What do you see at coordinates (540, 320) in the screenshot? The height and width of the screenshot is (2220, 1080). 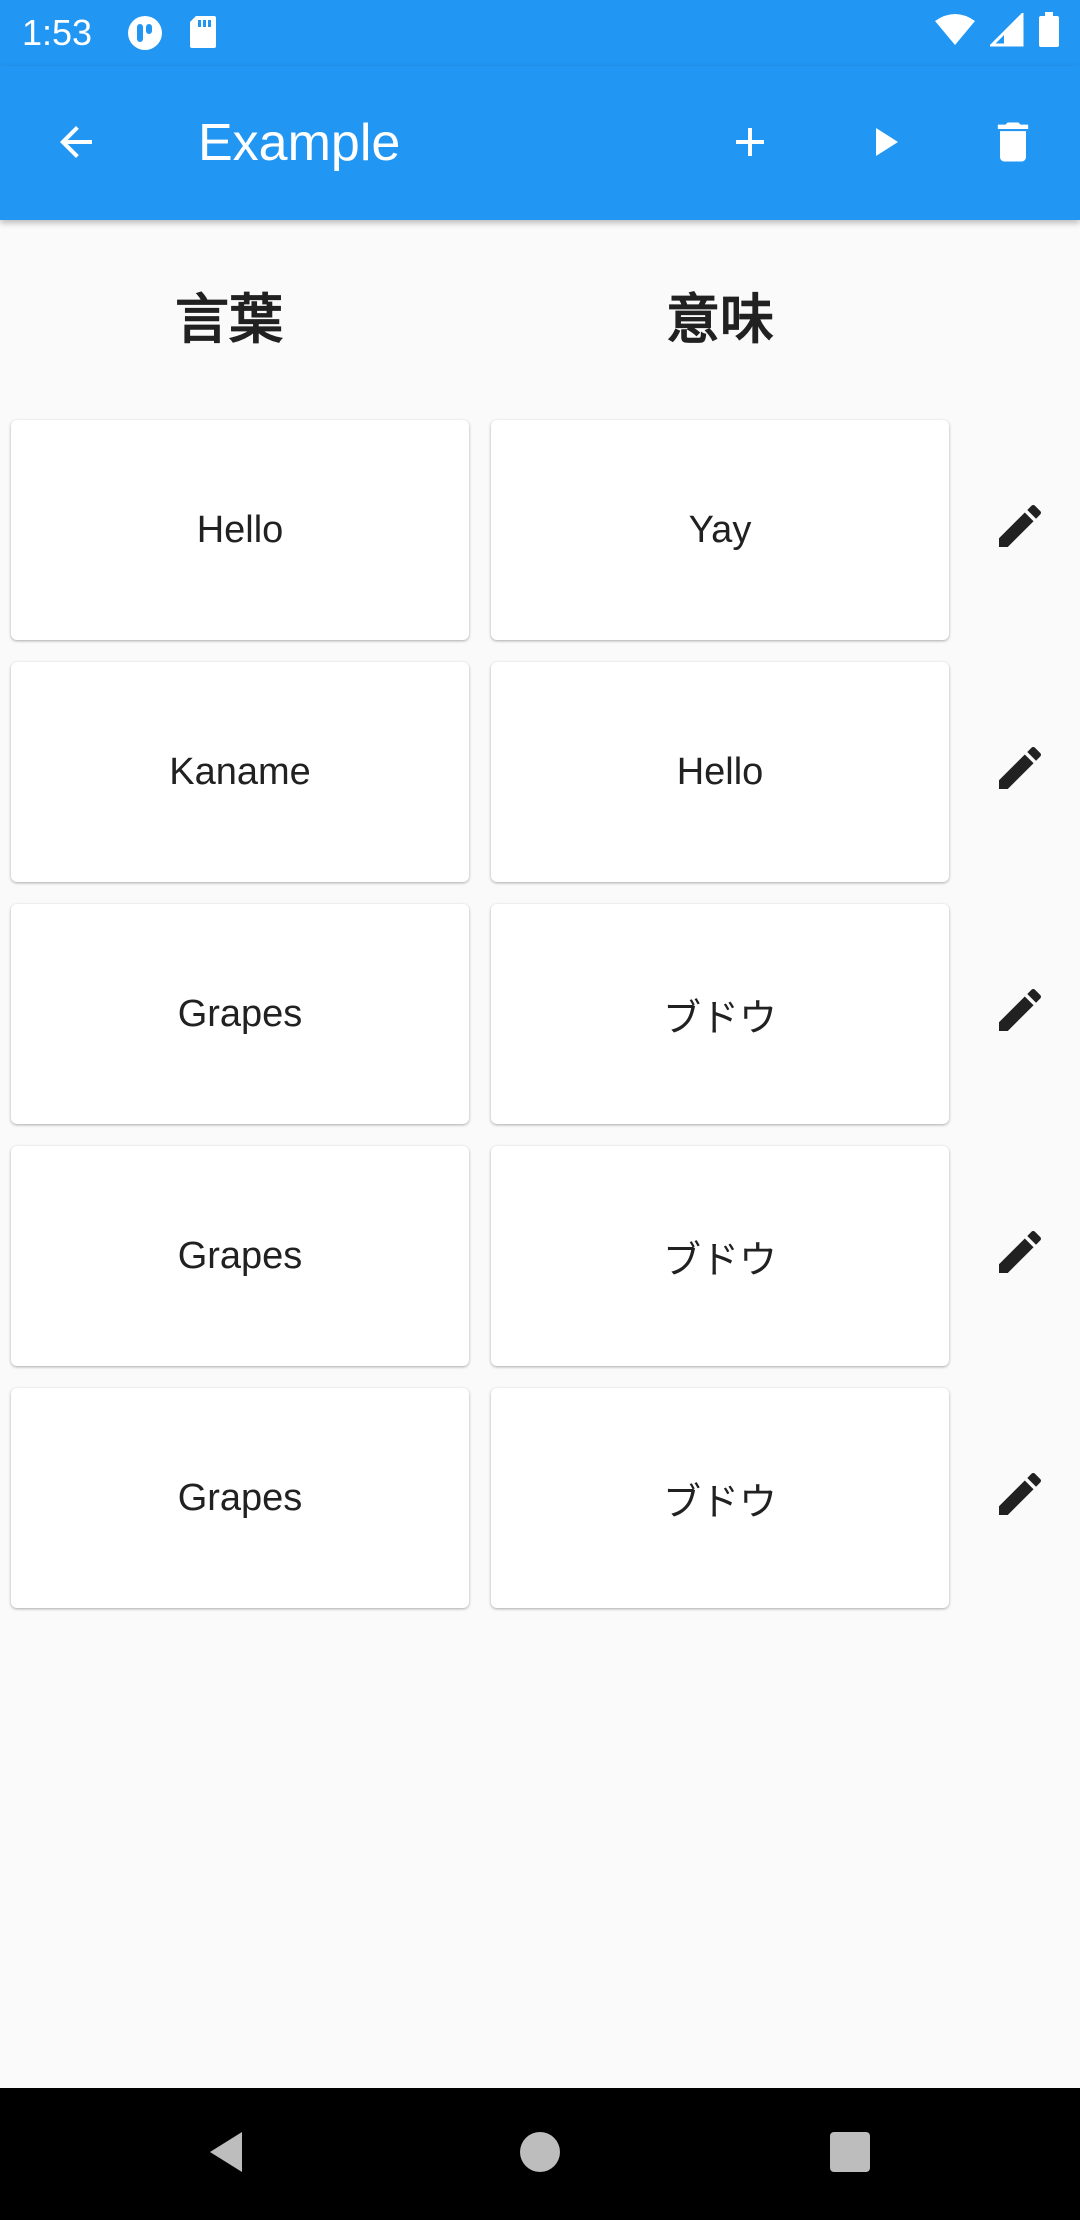 I see `column-headers: 言葉 意味` at bounding box center [540, 320].